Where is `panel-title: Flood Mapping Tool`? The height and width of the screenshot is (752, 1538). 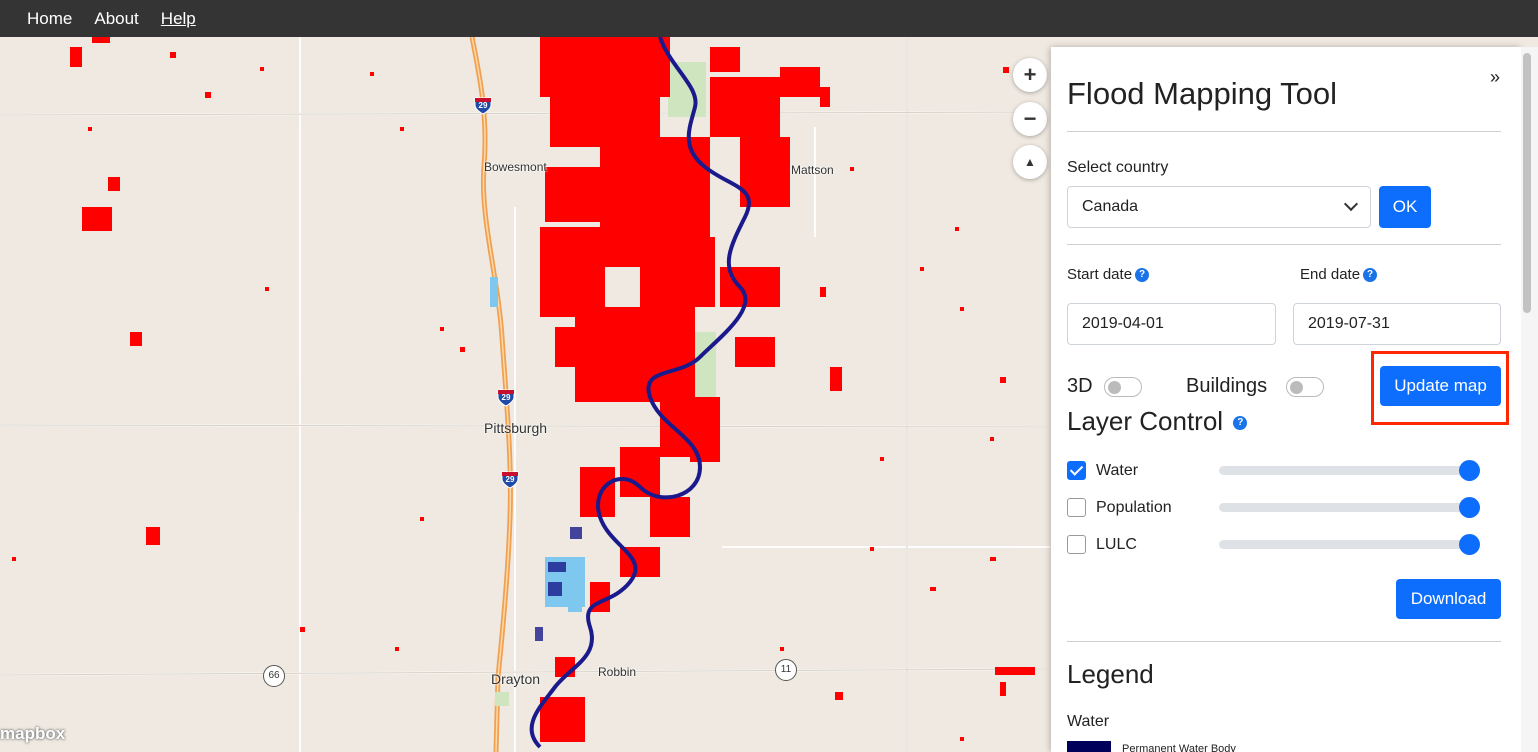 panel-title: Flood Mapping Tool is located at coordinates (1202, 93).